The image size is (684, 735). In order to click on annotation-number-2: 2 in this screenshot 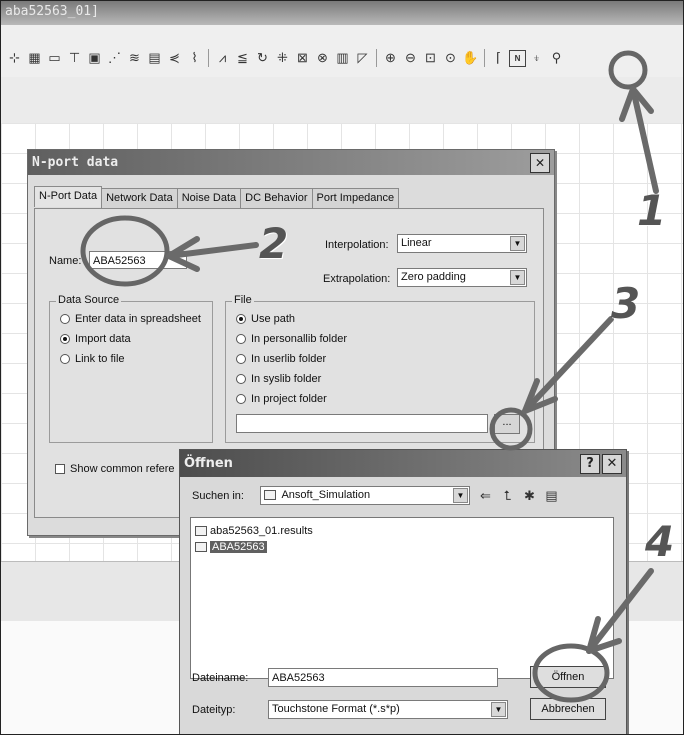, I will do `click(274, 243)`.